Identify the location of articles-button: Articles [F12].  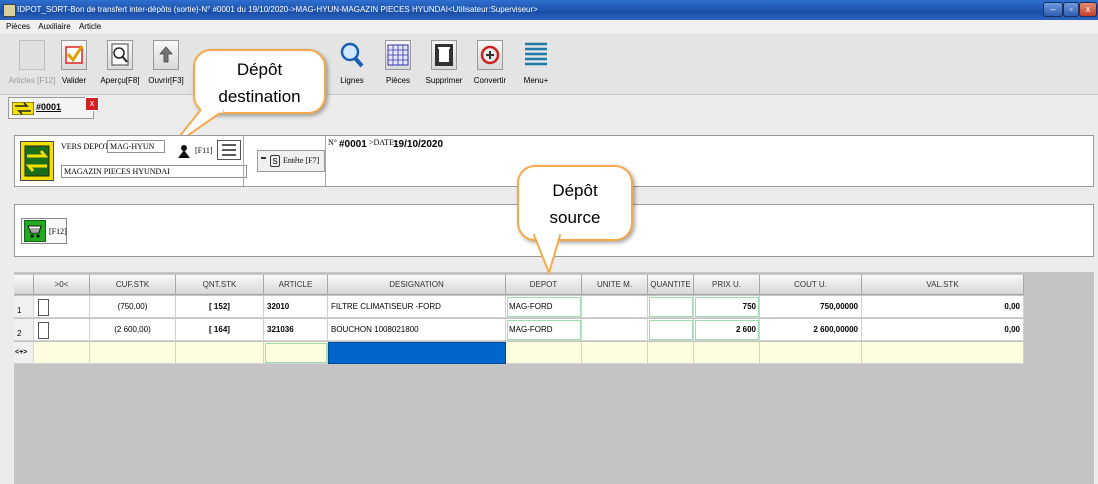
(32, 64).